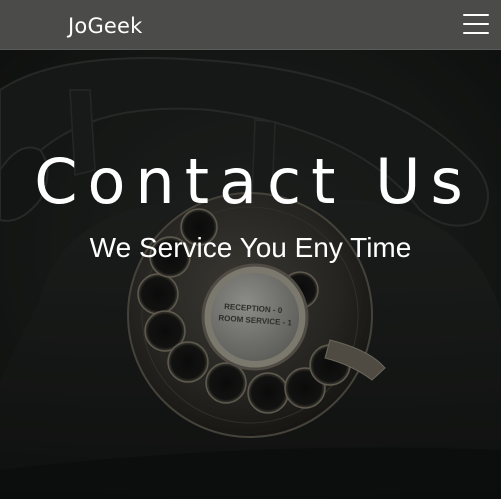 Image resolution: width=501 pixels, height=499 pixels. I want to click on page-title: Contact Us, so click(253, 181).